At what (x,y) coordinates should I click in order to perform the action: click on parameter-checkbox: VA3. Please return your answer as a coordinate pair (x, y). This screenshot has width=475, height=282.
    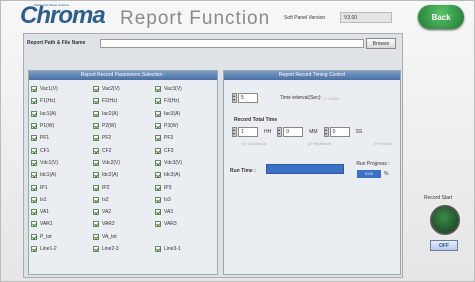
    Looking at the image, I should click on (186, 212).